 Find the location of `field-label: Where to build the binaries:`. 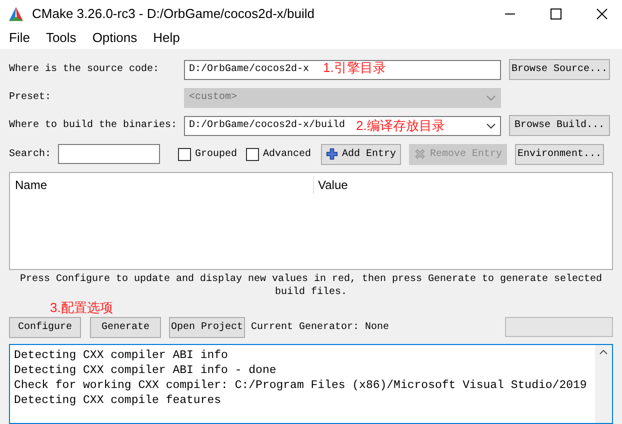

field-label: Where to build the binaries: is located at coordinates (93, 125).